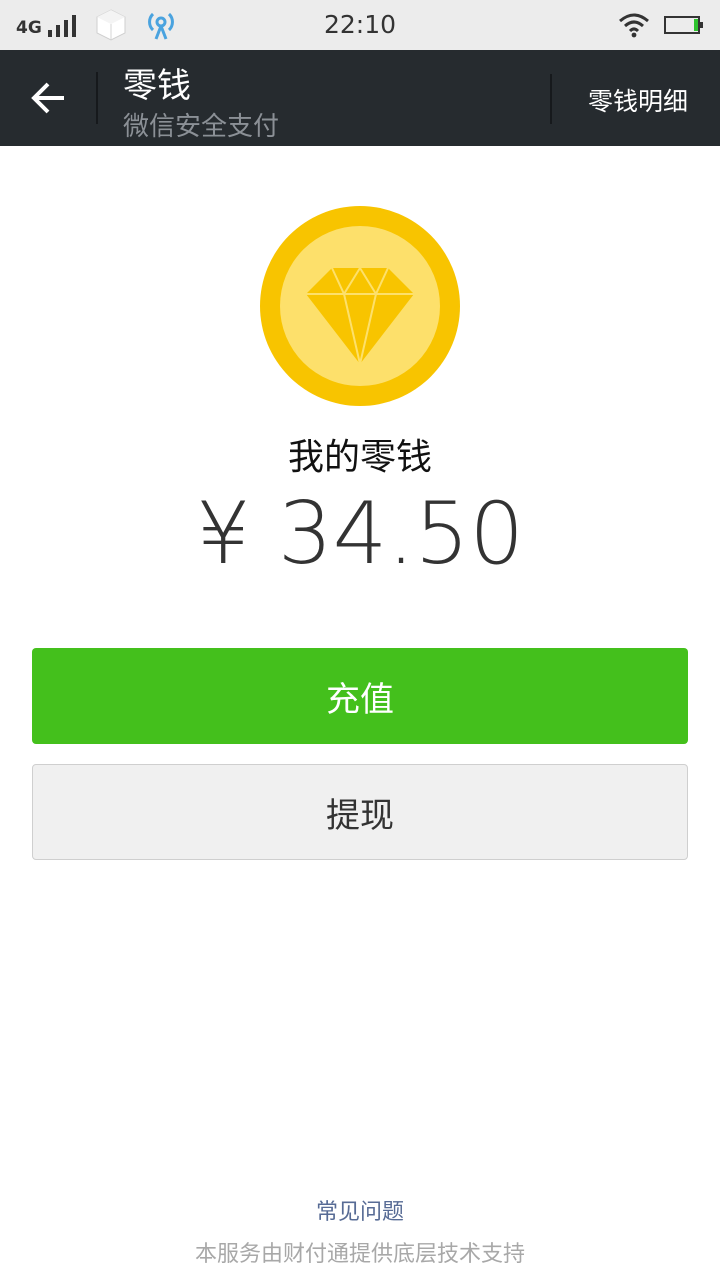  Describe the element at coordinates (360, 696) in the screenshot. I see `recharge-button: 充值` at that location.